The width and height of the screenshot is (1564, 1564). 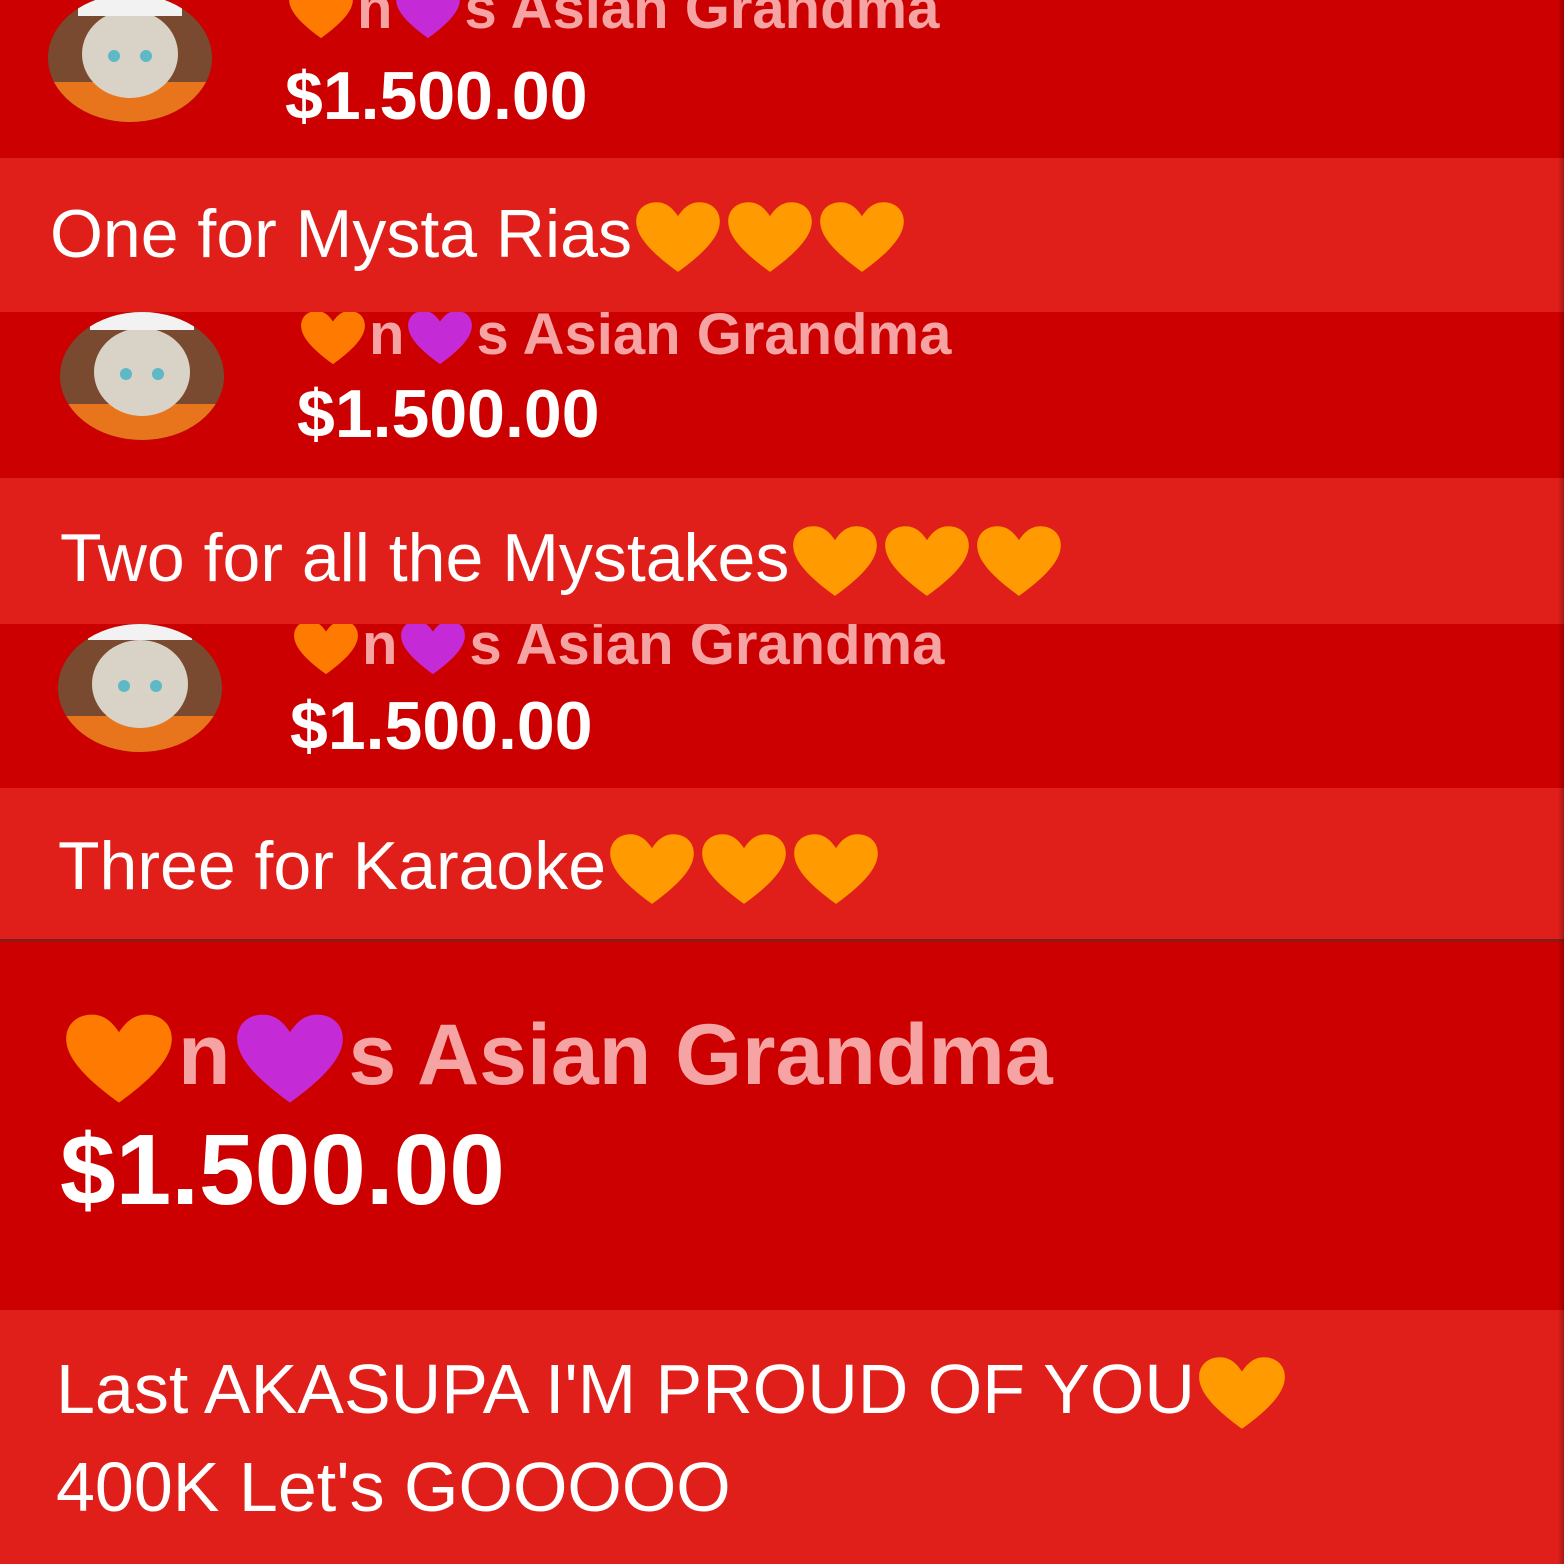 I want to click on message-text: Three for Karaoke, so click(x=470, y=870).